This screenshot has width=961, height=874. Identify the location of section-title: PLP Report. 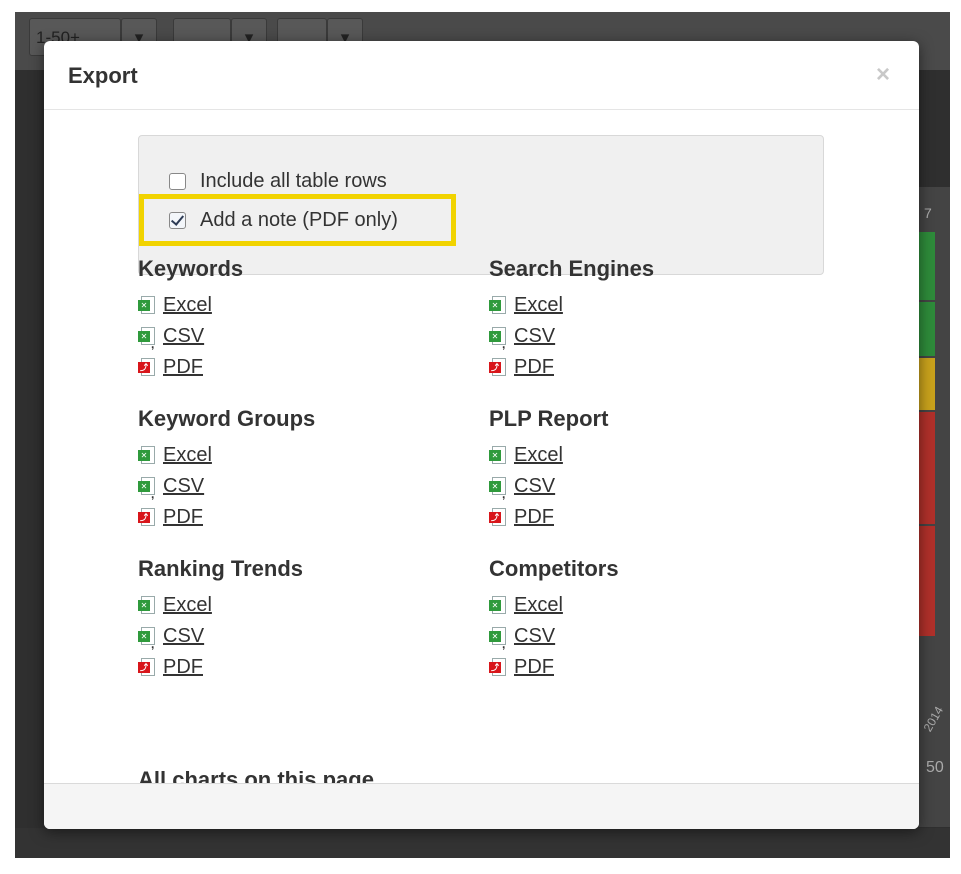
(549, 418).